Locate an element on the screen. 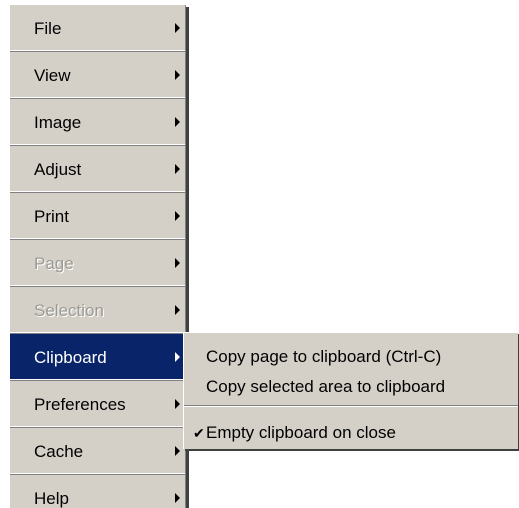 The image size is (519, 508). menu-item-selection: Selection is located at coordinates (98, 310).